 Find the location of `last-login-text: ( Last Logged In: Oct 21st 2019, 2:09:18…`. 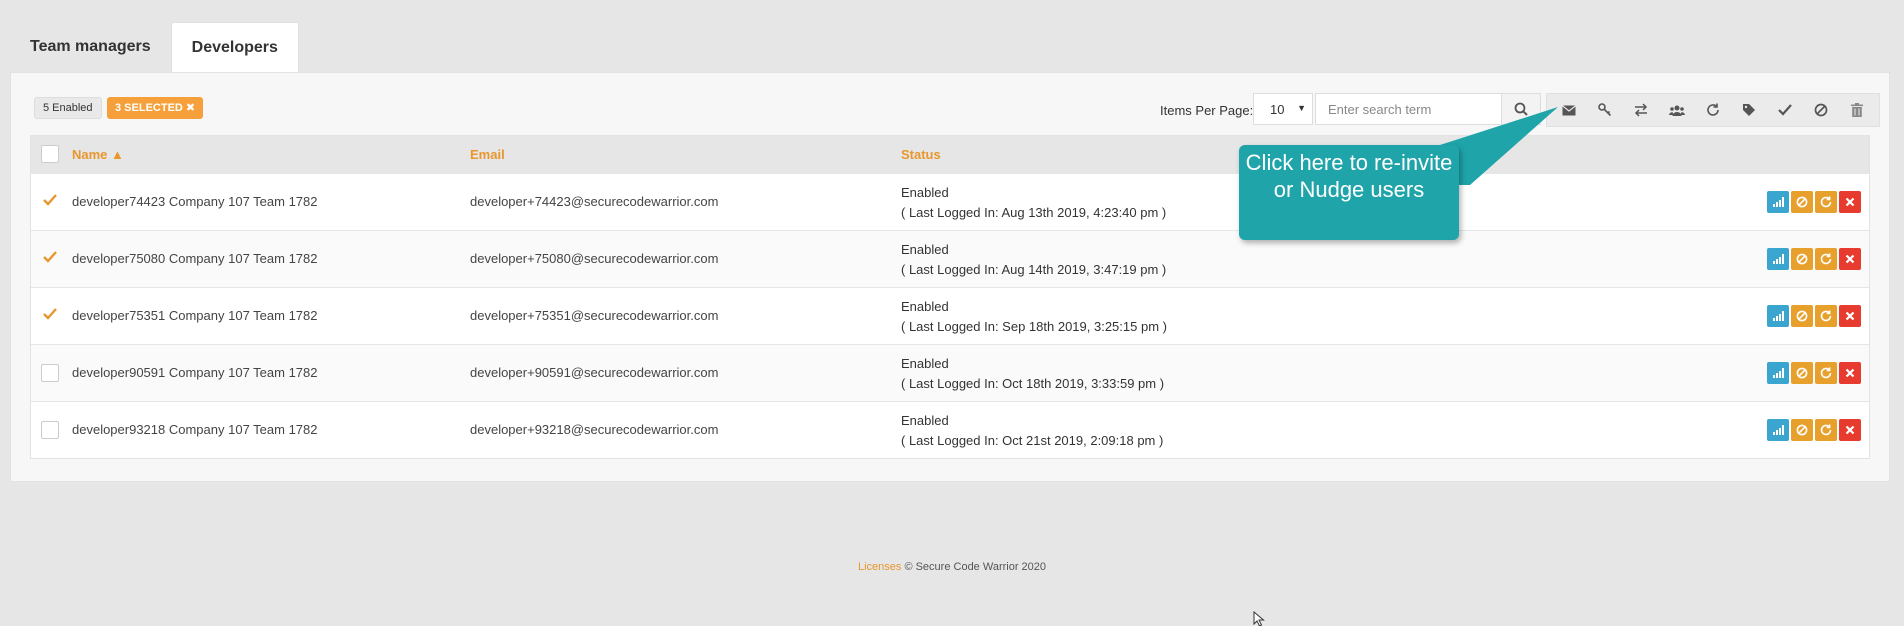

last-login-text: ( Last Logged In: Oct 21st 2019, 2:09:18… is located at coordinates (1032, 440).